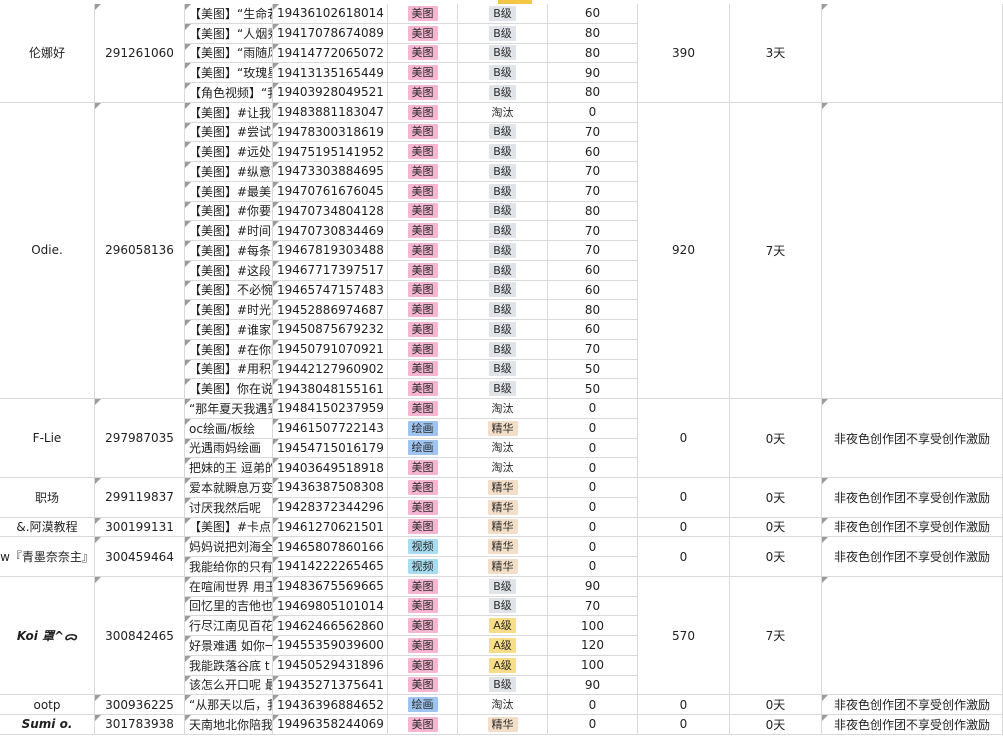  What do you see at coordinates (593, 369) in the screenshot?
I see `score-cell: 50` at bounding box center [593, 369].